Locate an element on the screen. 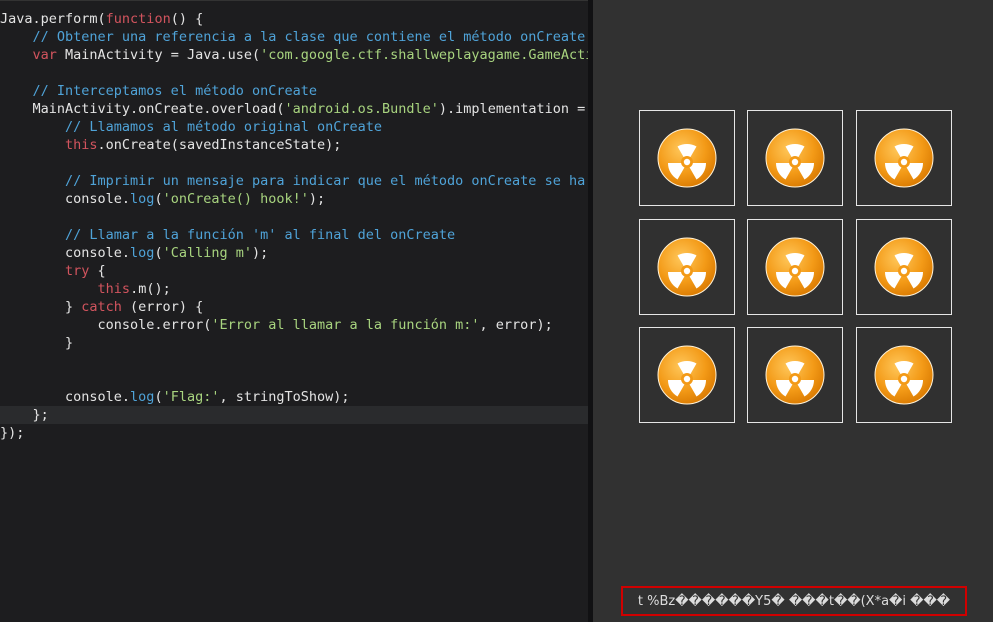 The width and height of the screenshot is (993, 622). code-line: }; is located at coordinates (294, 415).